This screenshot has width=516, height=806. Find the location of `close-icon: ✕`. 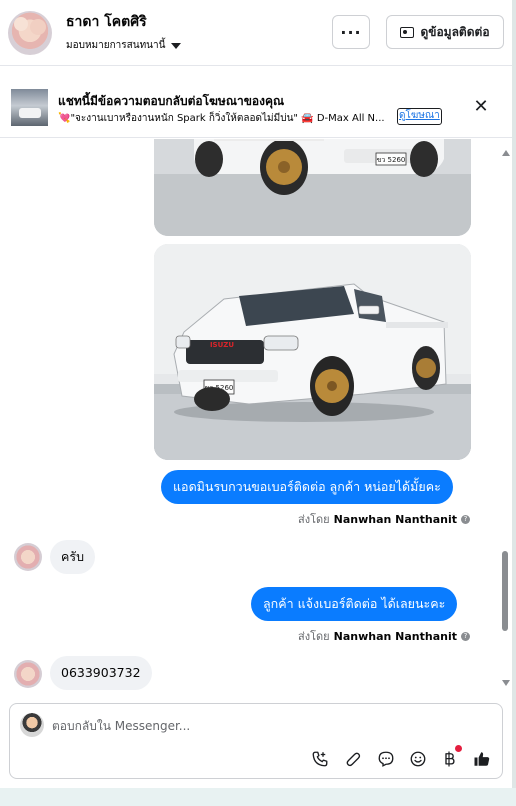

close-icon: ✕ is located at coordinates (481, 107).